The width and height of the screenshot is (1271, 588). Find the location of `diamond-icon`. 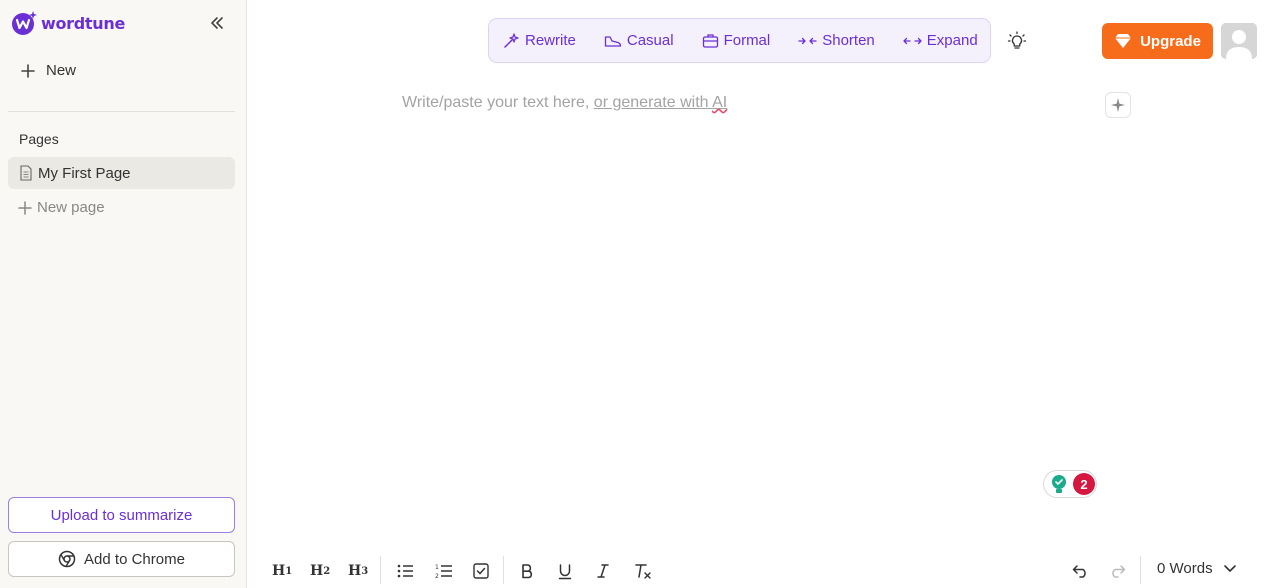

diamond-icon is located at coordinates (1123, 41).